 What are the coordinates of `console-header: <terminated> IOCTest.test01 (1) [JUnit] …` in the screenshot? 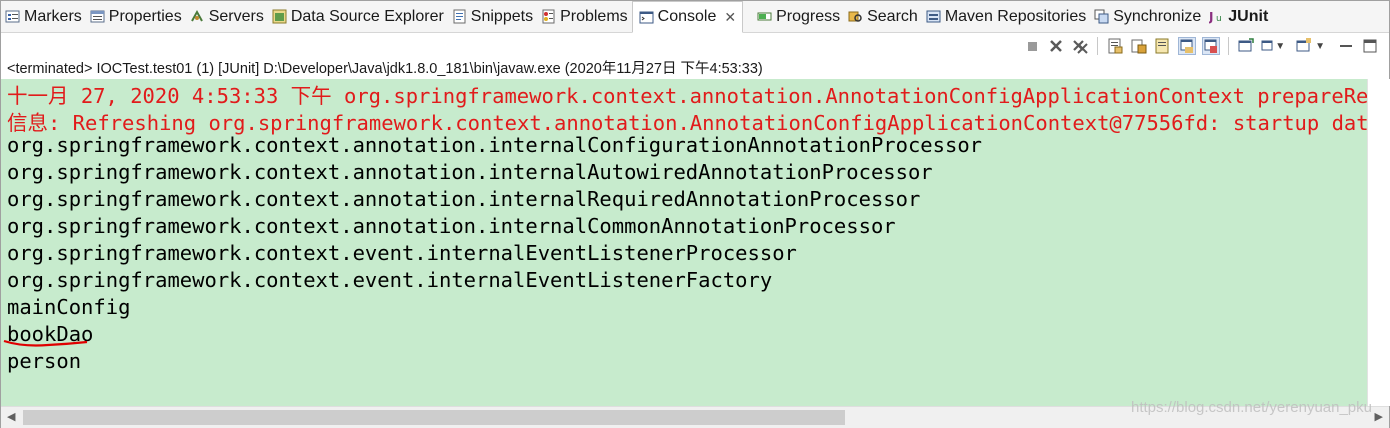 It's located at (695, 56).